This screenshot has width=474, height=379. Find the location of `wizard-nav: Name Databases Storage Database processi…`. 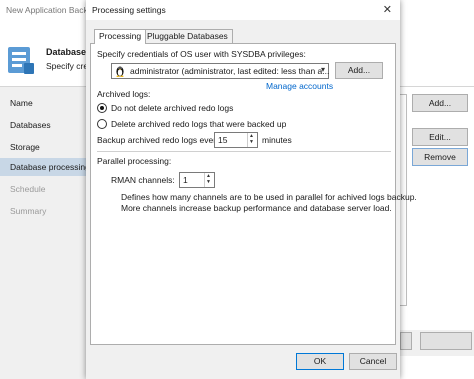

wizard-nav: Name Databases Storage Database processi… is located at coordinates (46, 233).